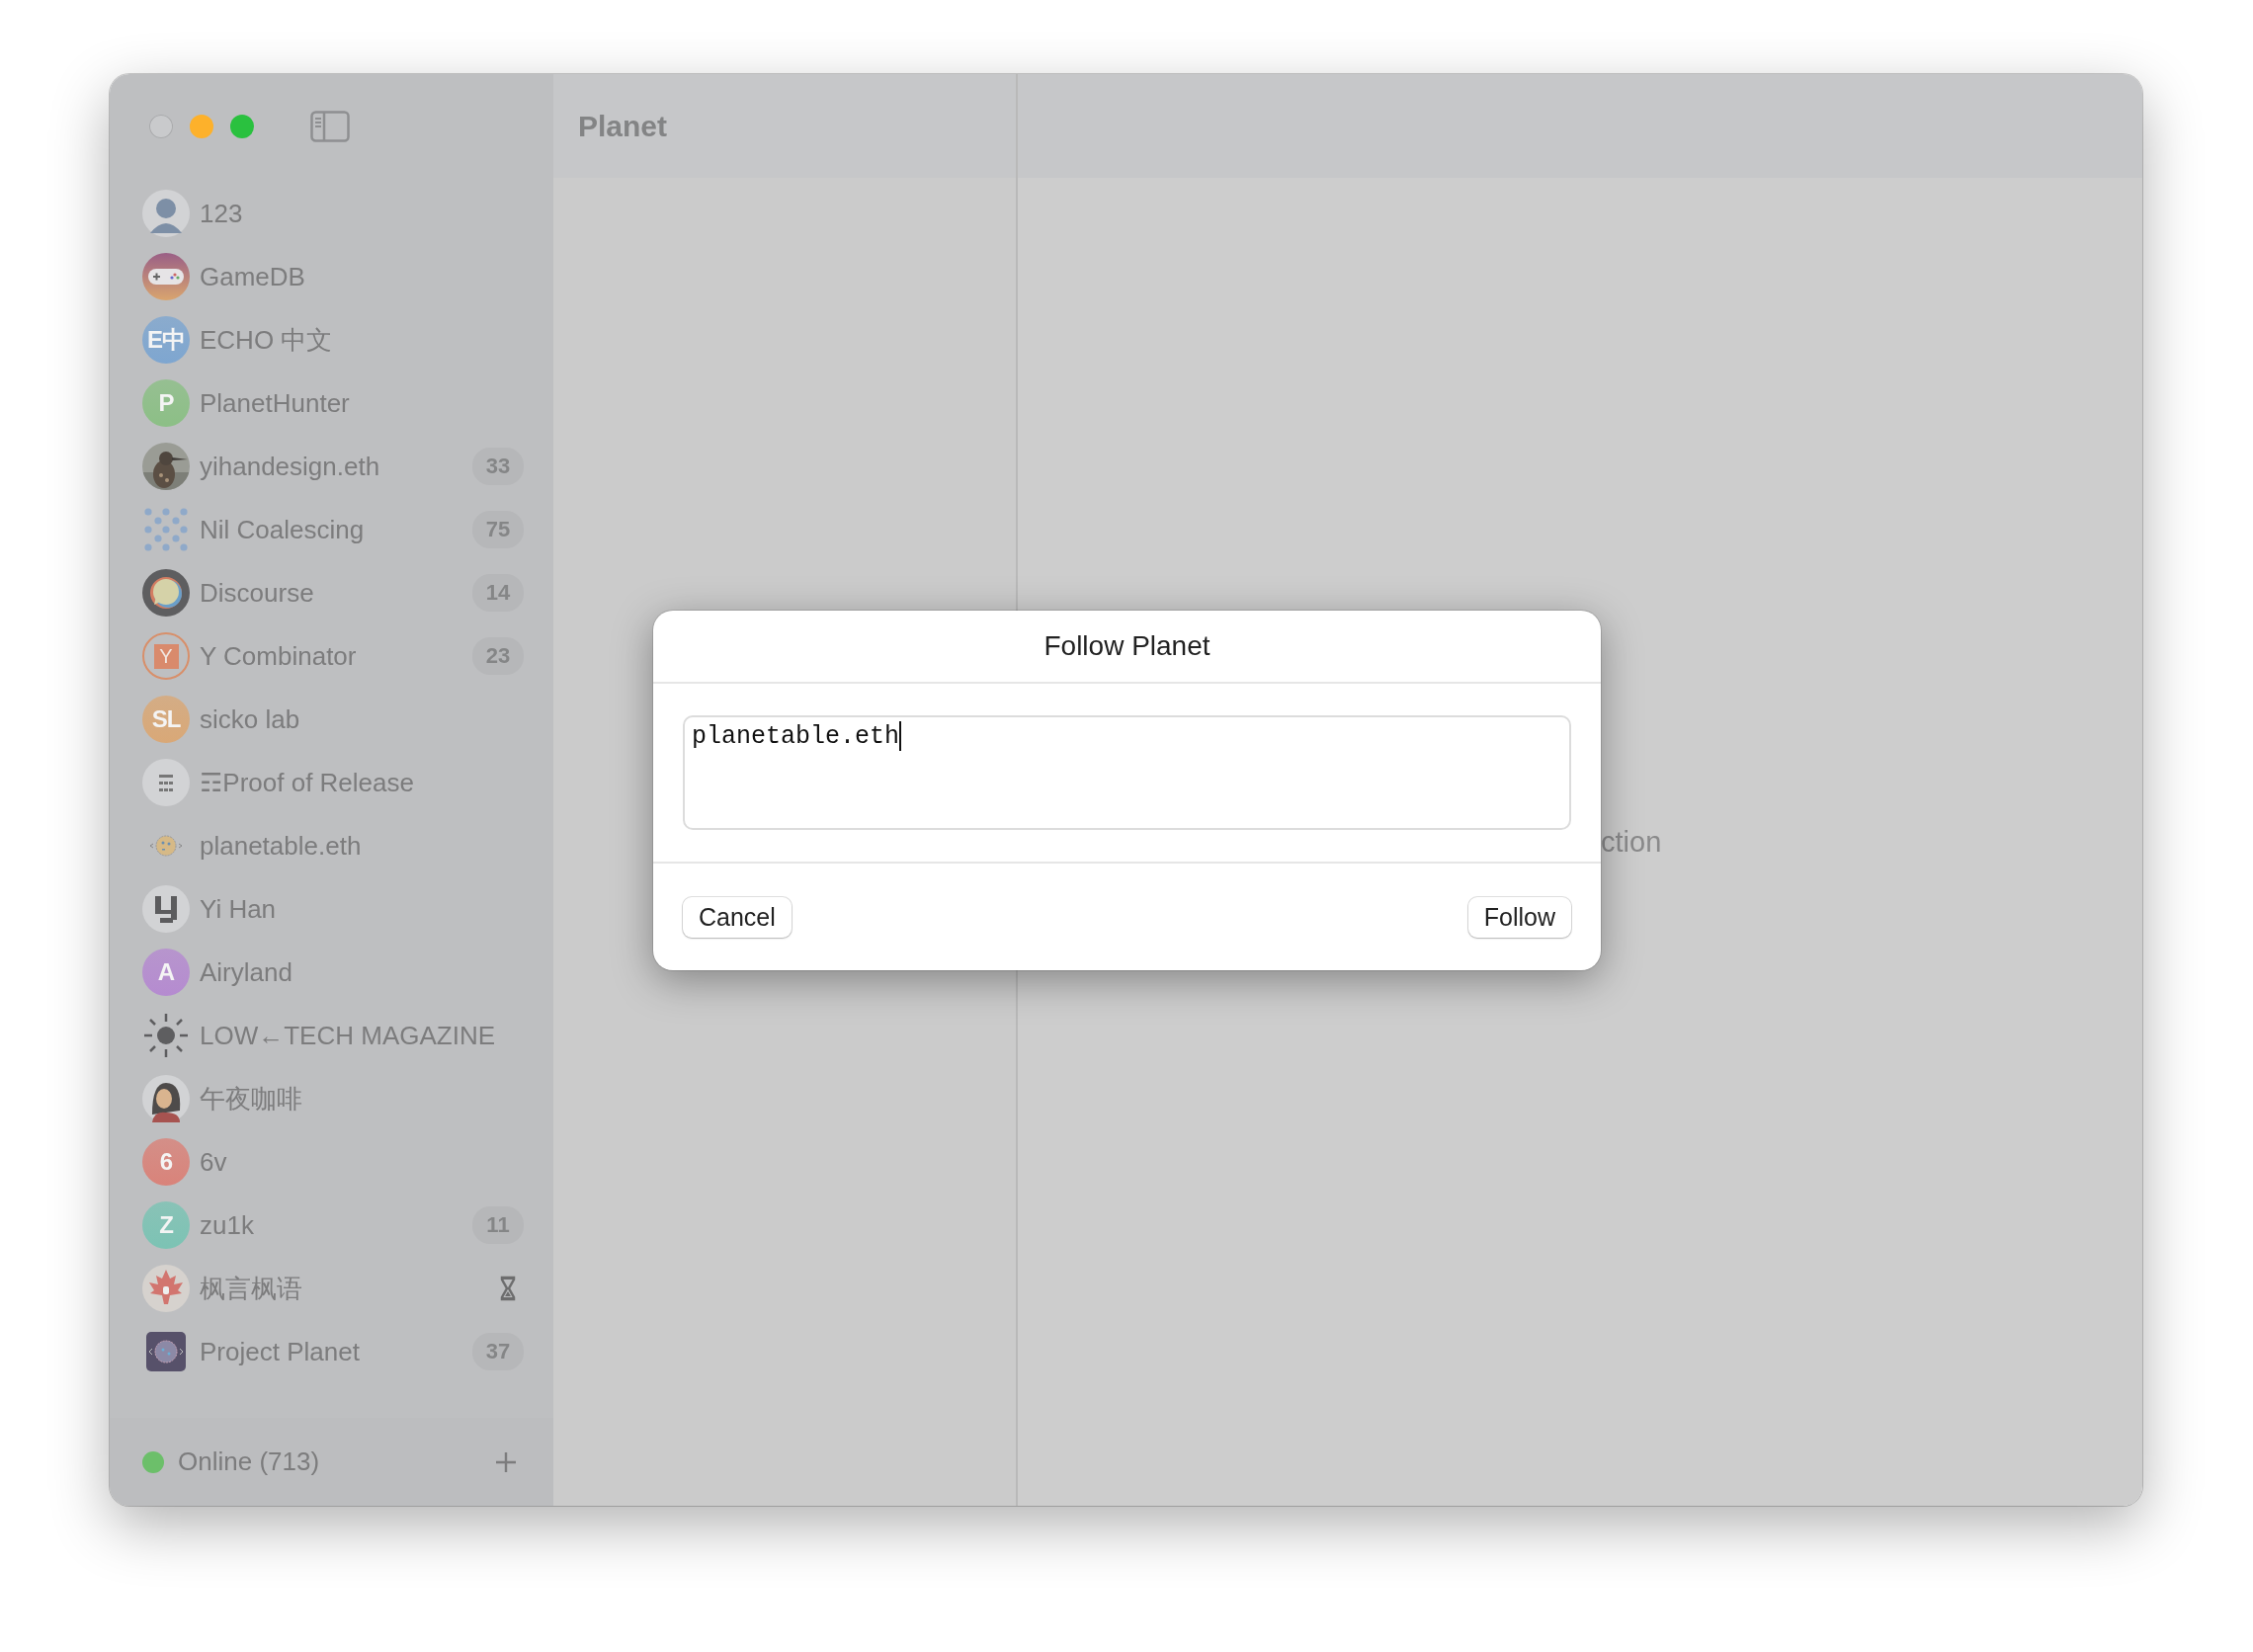 This screenshot has height=1652, width=2253. What do you see at coordinates (623, 126) in the screenshot?
I see `window-title: Planet` at bounding box center [623, 126].